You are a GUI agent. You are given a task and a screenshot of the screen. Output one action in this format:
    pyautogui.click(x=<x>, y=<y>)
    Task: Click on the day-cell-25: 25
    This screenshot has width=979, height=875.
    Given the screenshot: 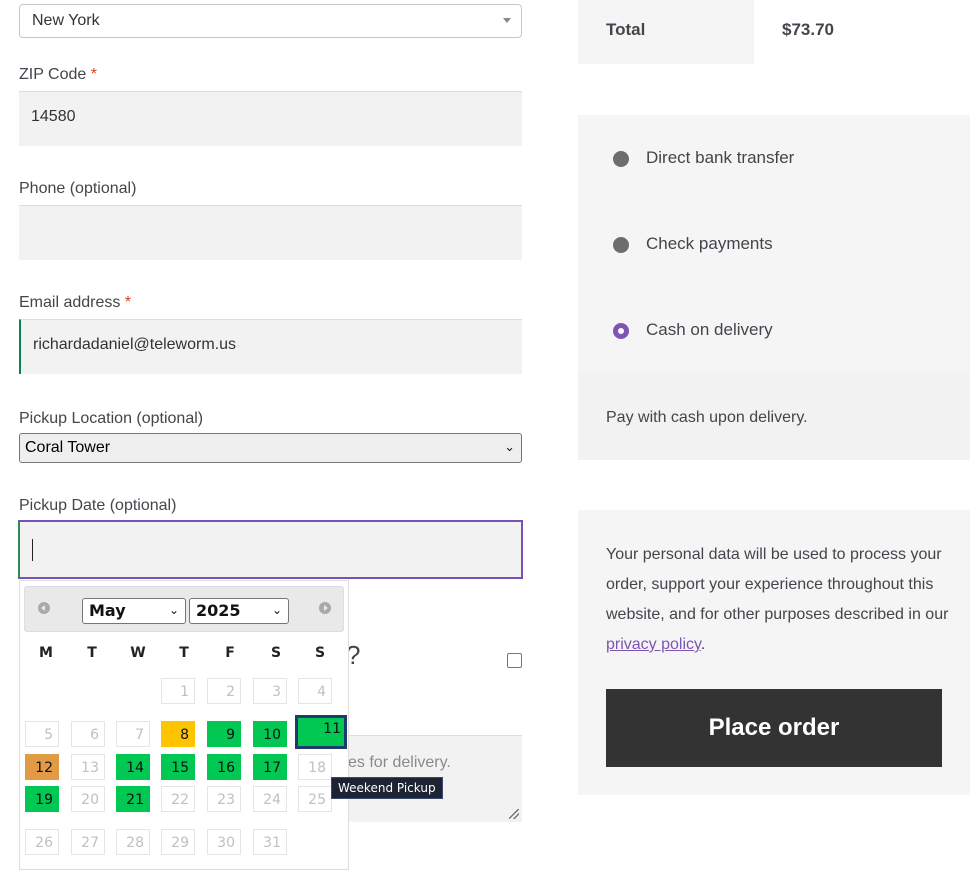 What is the action you would take?
    pyautogui.click(x=315, y=799)
    